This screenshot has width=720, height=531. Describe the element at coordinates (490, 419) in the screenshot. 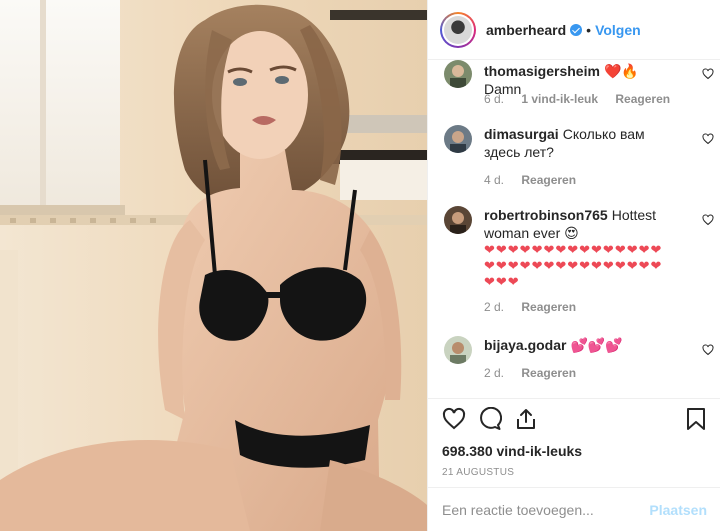

I see `comment-bubble-icon` at that location.